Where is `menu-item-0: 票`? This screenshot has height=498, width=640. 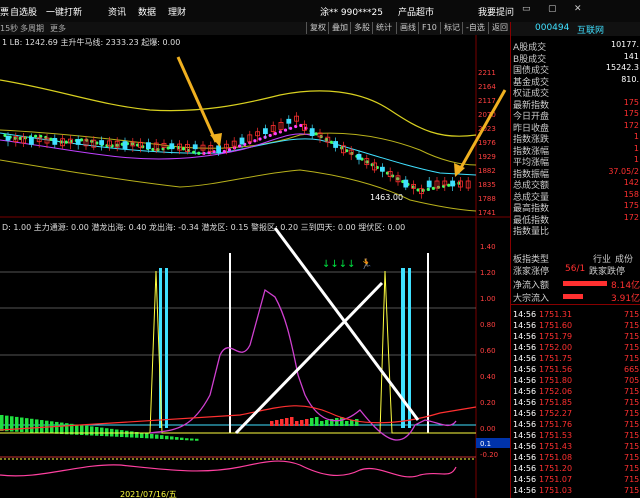
menu-item-0: 票 is located at coordinates (4, 11).